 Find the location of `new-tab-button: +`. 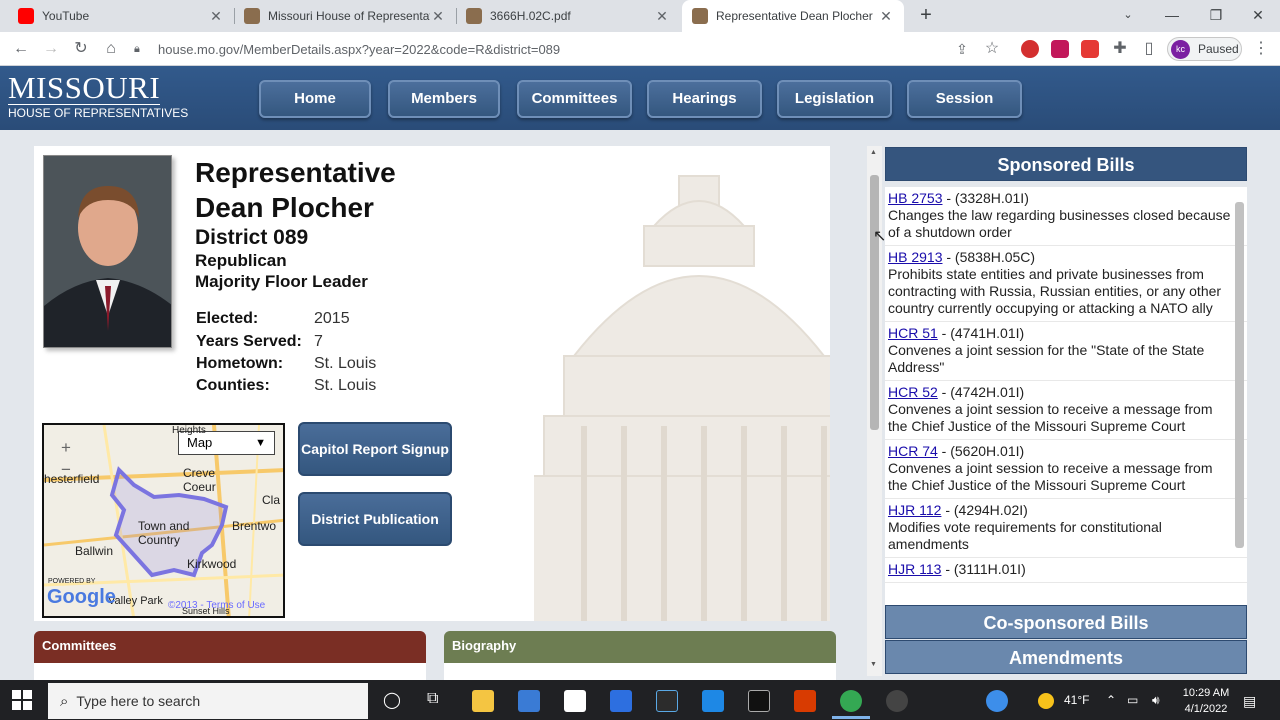

new-tab-button: + is located at coordinates (926, 16).